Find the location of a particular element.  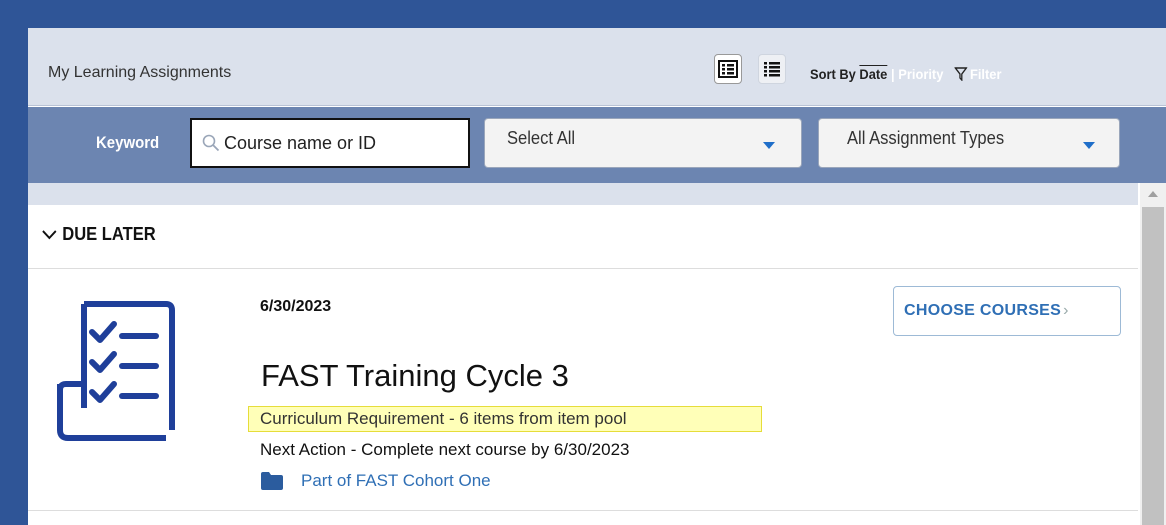

list-top-band is located at coordinates (583, 194).